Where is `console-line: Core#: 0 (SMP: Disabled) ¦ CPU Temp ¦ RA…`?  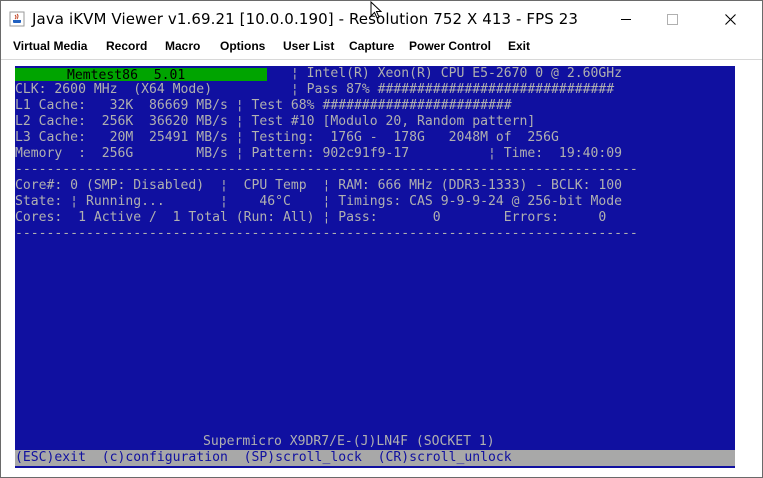 console-line: Core#: 0 (SMP: Disabled) ¦ CPU Temp ¦ RA… is located at coordinates (318, 185).